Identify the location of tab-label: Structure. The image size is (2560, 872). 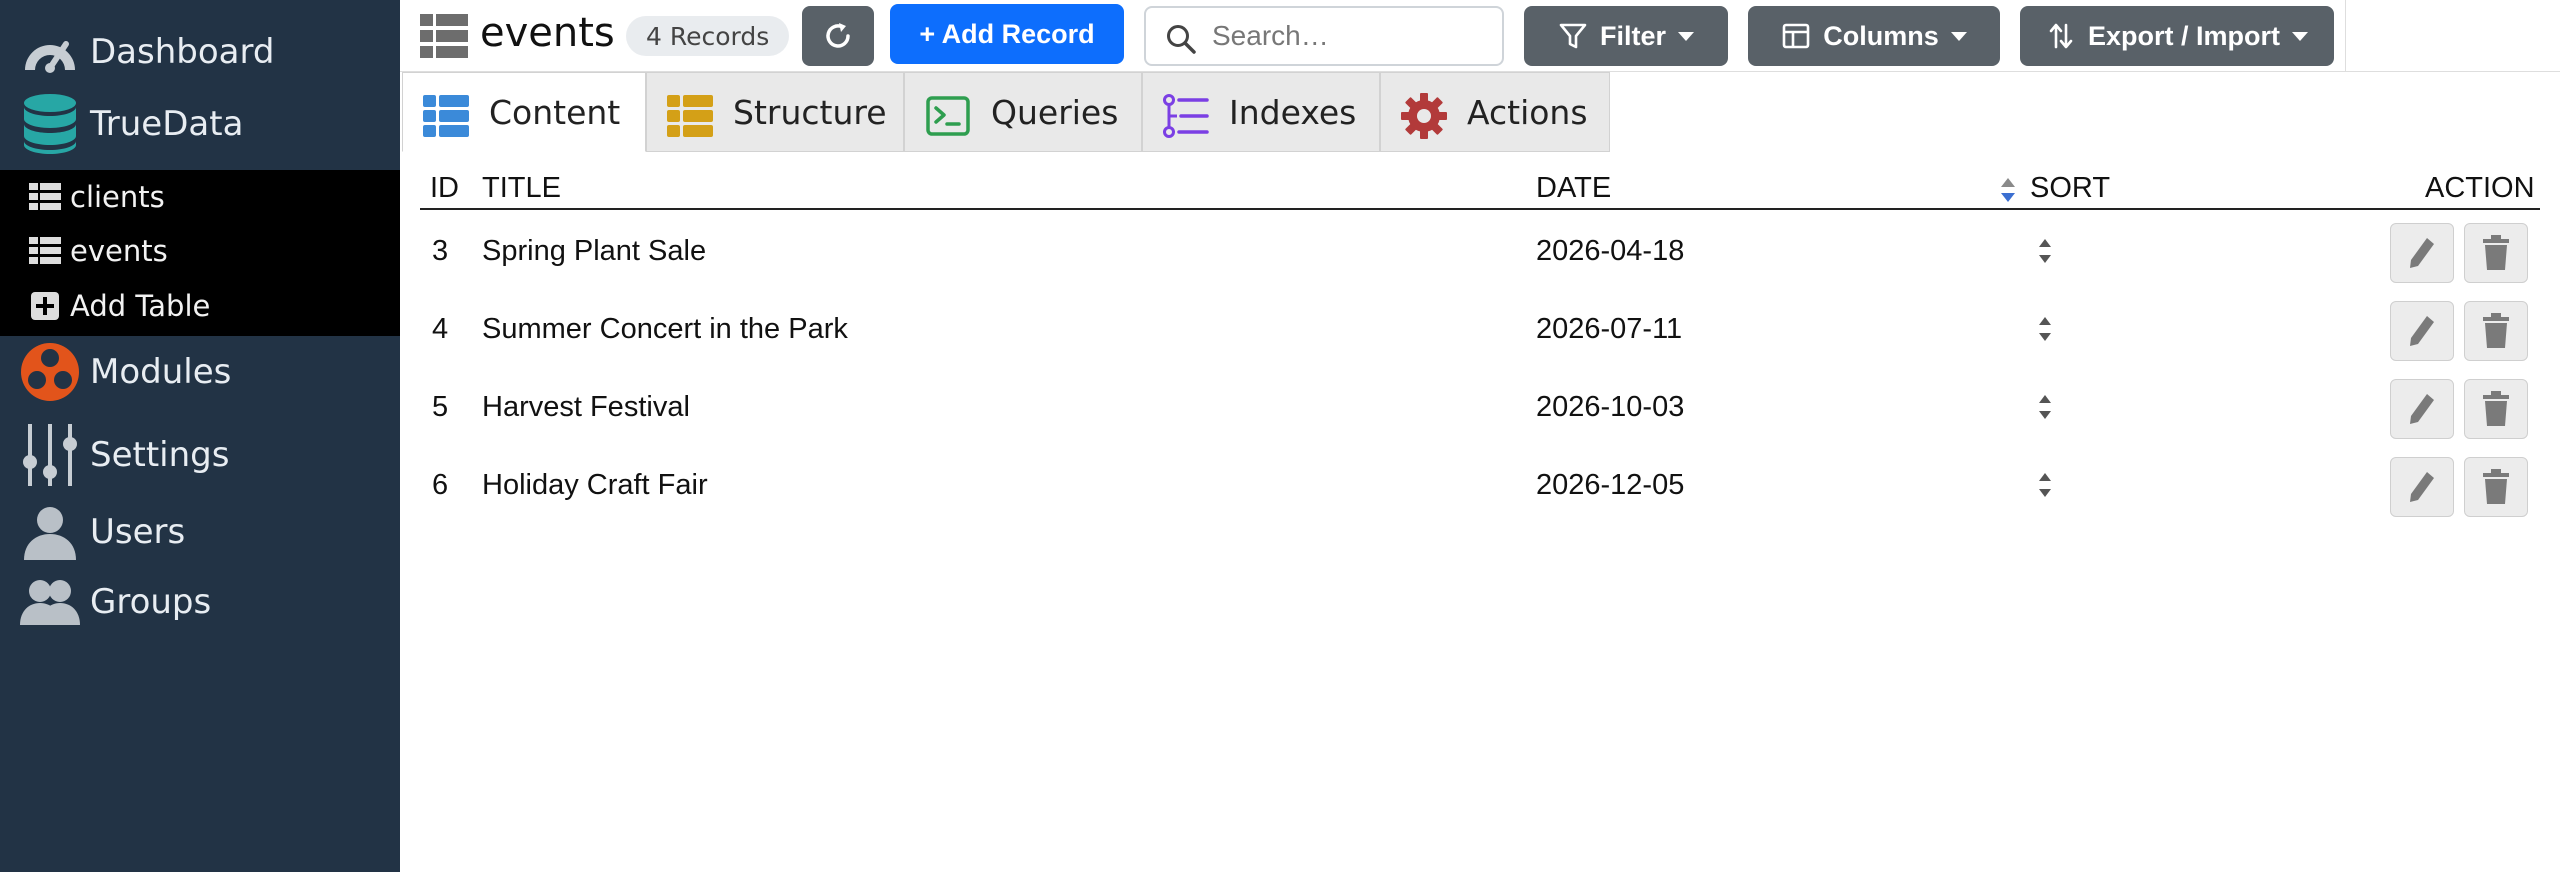
(810, 112).